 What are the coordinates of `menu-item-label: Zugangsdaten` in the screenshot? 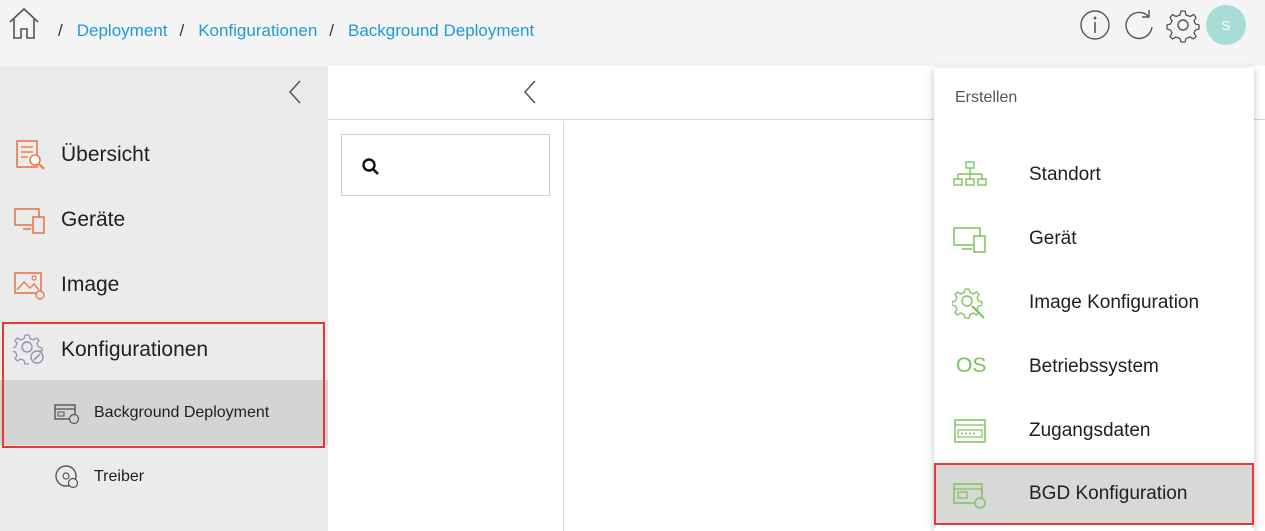 It's located at (1090, 430).